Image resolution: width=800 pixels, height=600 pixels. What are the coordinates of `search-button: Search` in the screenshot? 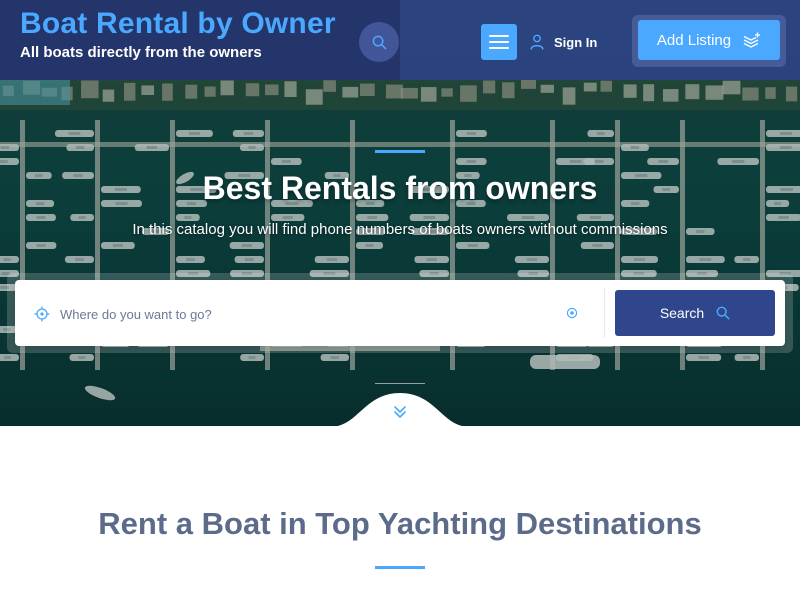 It's located at (695, 313).